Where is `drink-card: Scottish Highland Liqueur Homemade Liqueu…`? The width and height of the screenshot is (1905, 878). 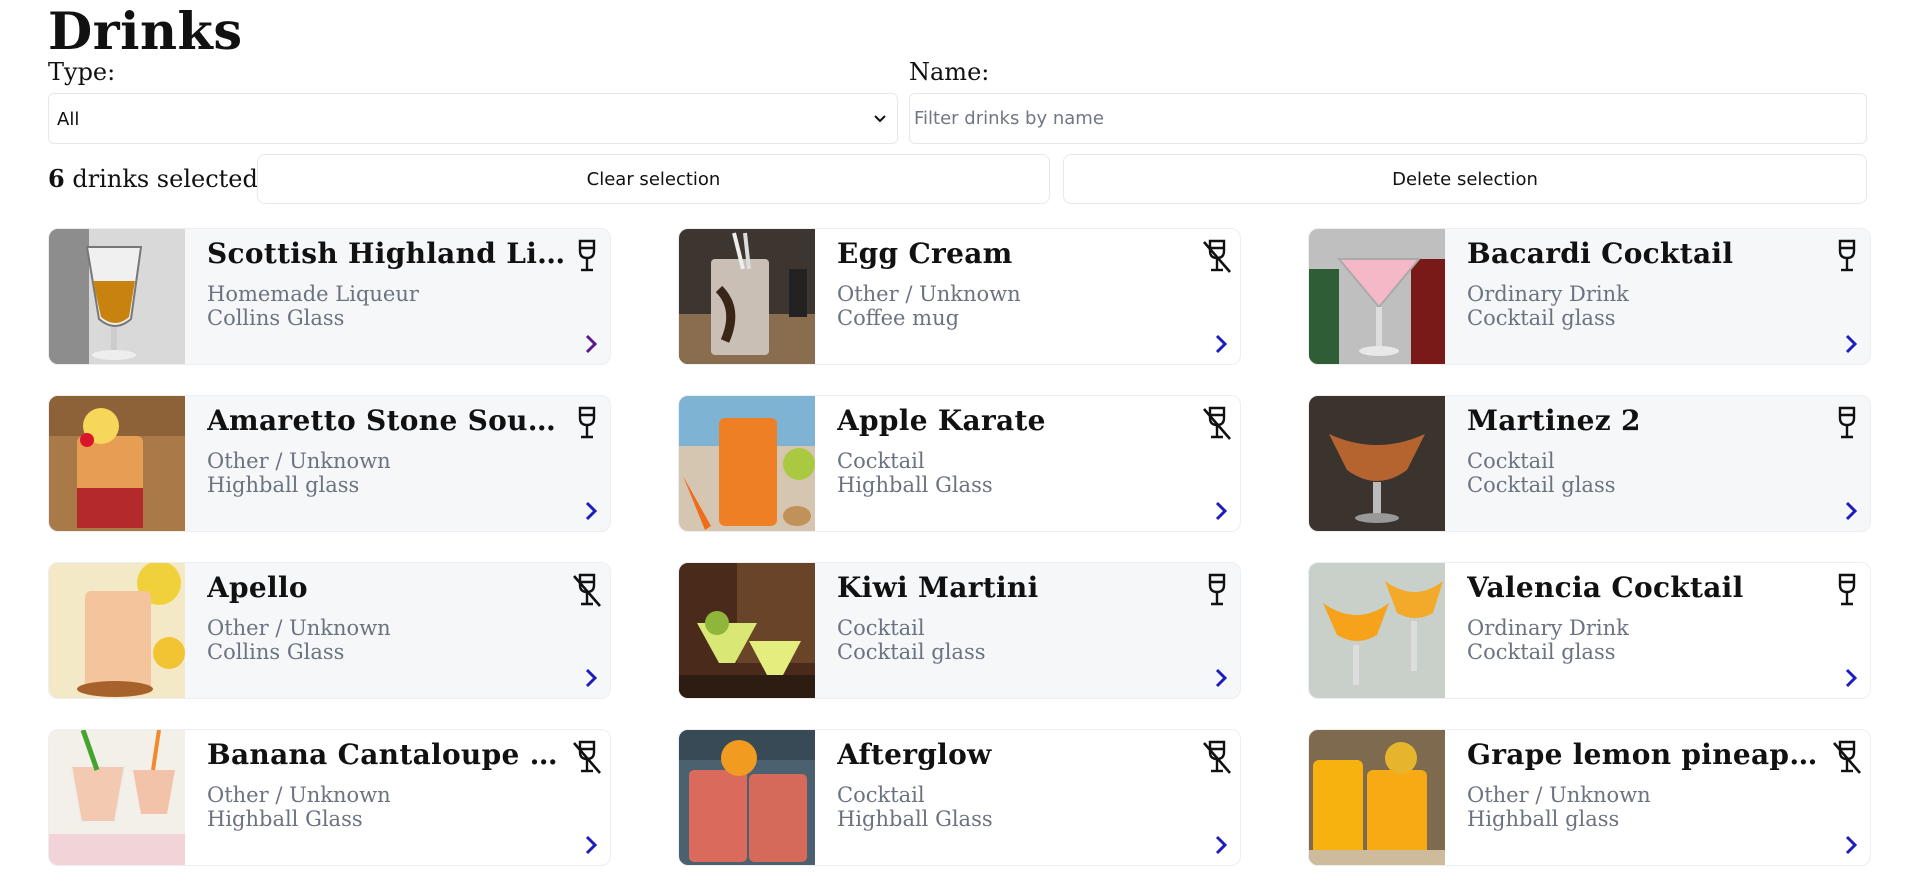 drink-card: Scottish Highland Liqueur Homemade Liqueu… is located at coordinates (329, 296).